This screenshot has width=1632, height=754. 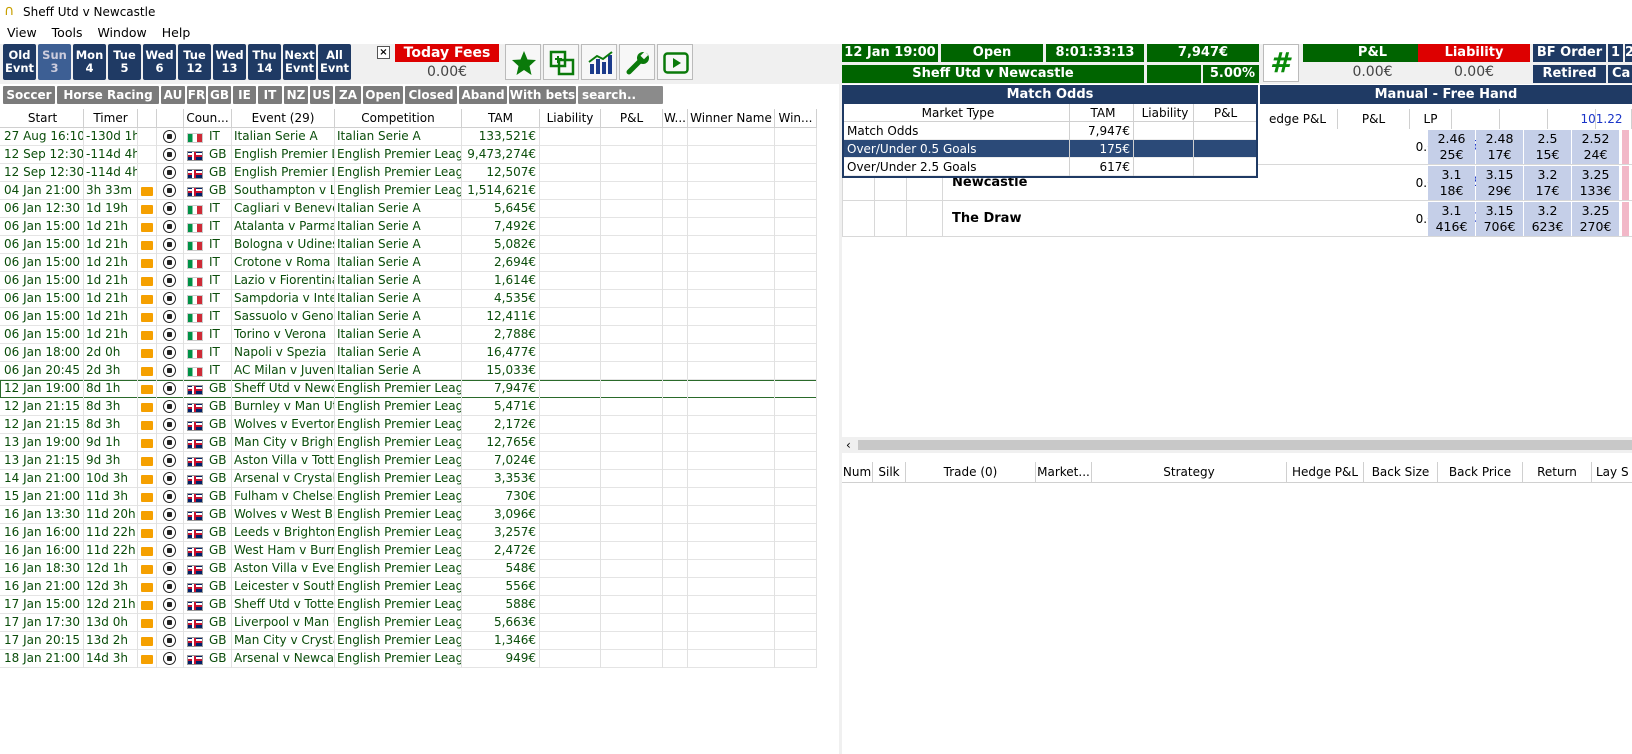 I want to click on runner-col-lp: LP, so click(x=1431, y=119).